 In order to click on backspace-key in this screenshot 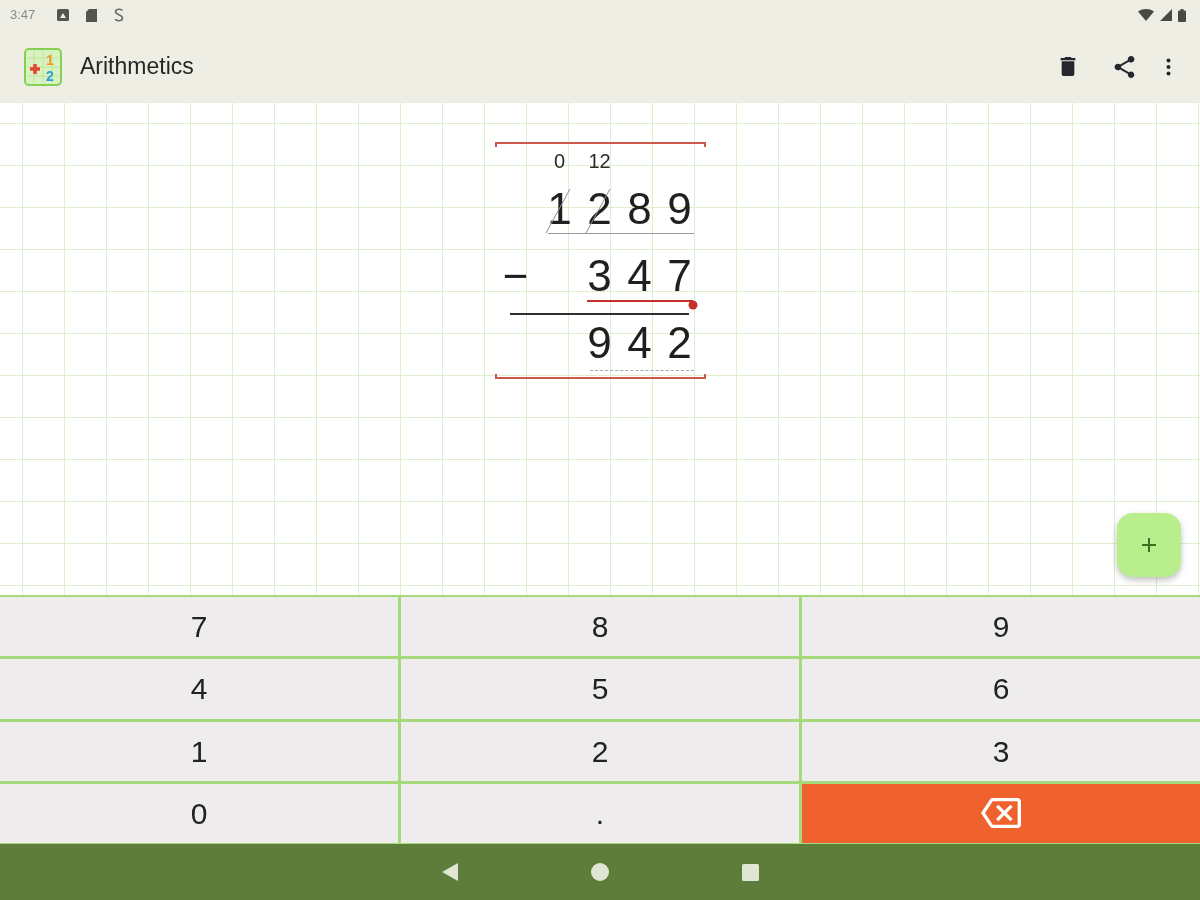, I will do `click(1001, 813)`.